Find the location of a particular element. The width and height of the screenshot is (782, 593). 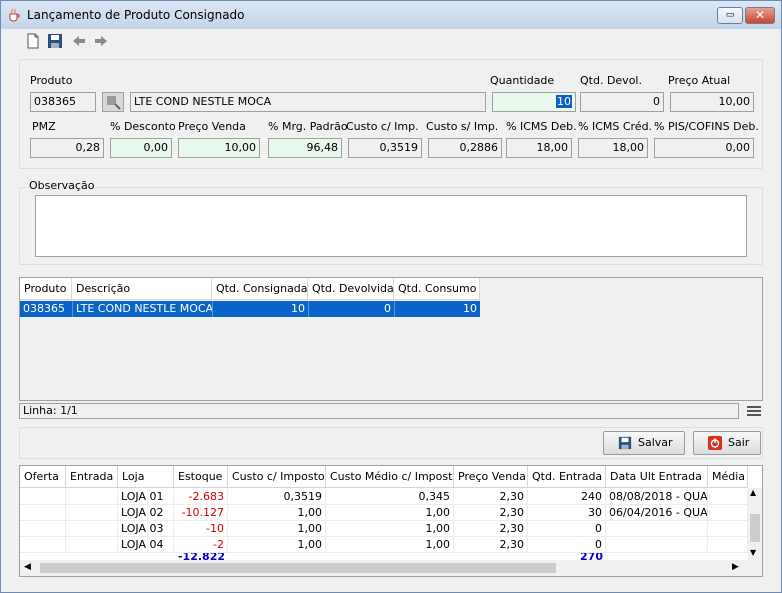

scroll-up-icon: ▲ is located at coordinates (753, 492).